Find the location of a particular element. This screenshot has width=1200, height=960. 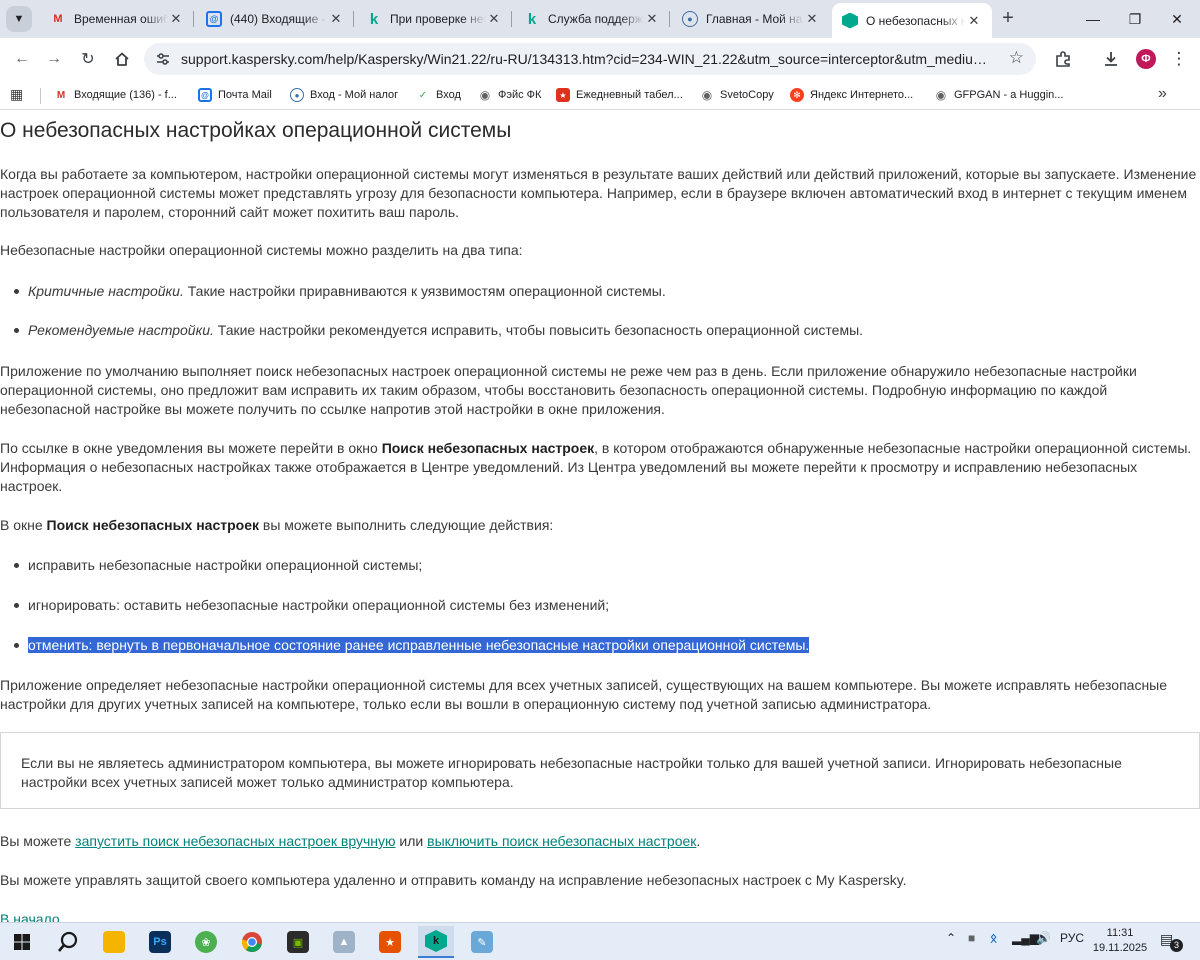

forward-button: → is located at coordinates (54, 59).